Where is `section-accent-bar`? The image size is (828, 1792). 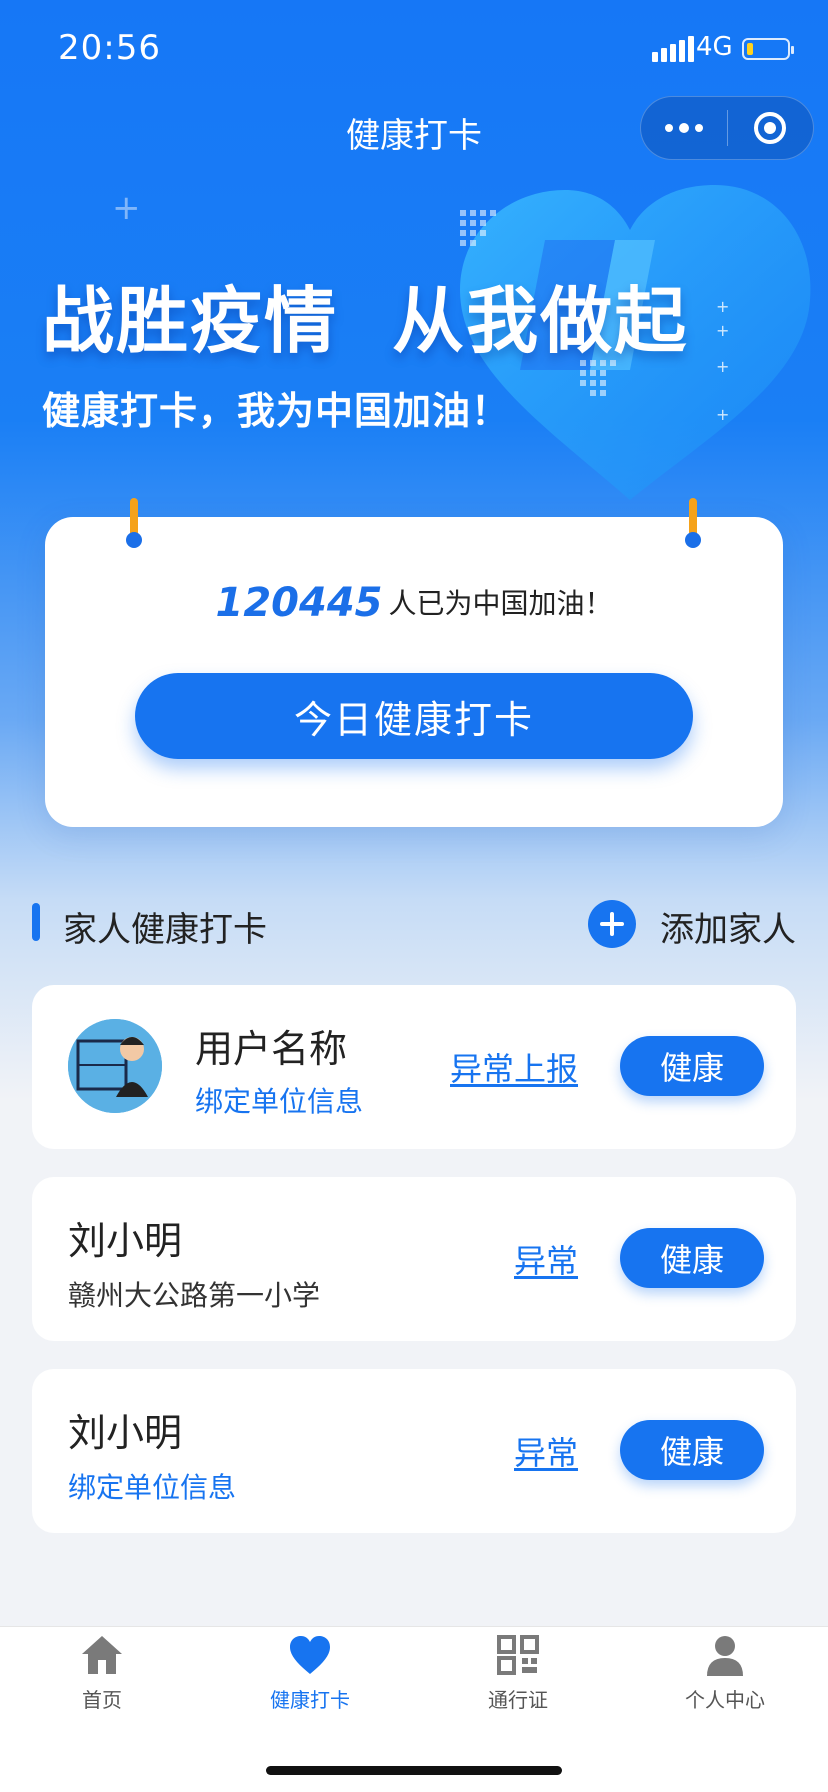
section-accent-bar is located at coordinates (36, 922).